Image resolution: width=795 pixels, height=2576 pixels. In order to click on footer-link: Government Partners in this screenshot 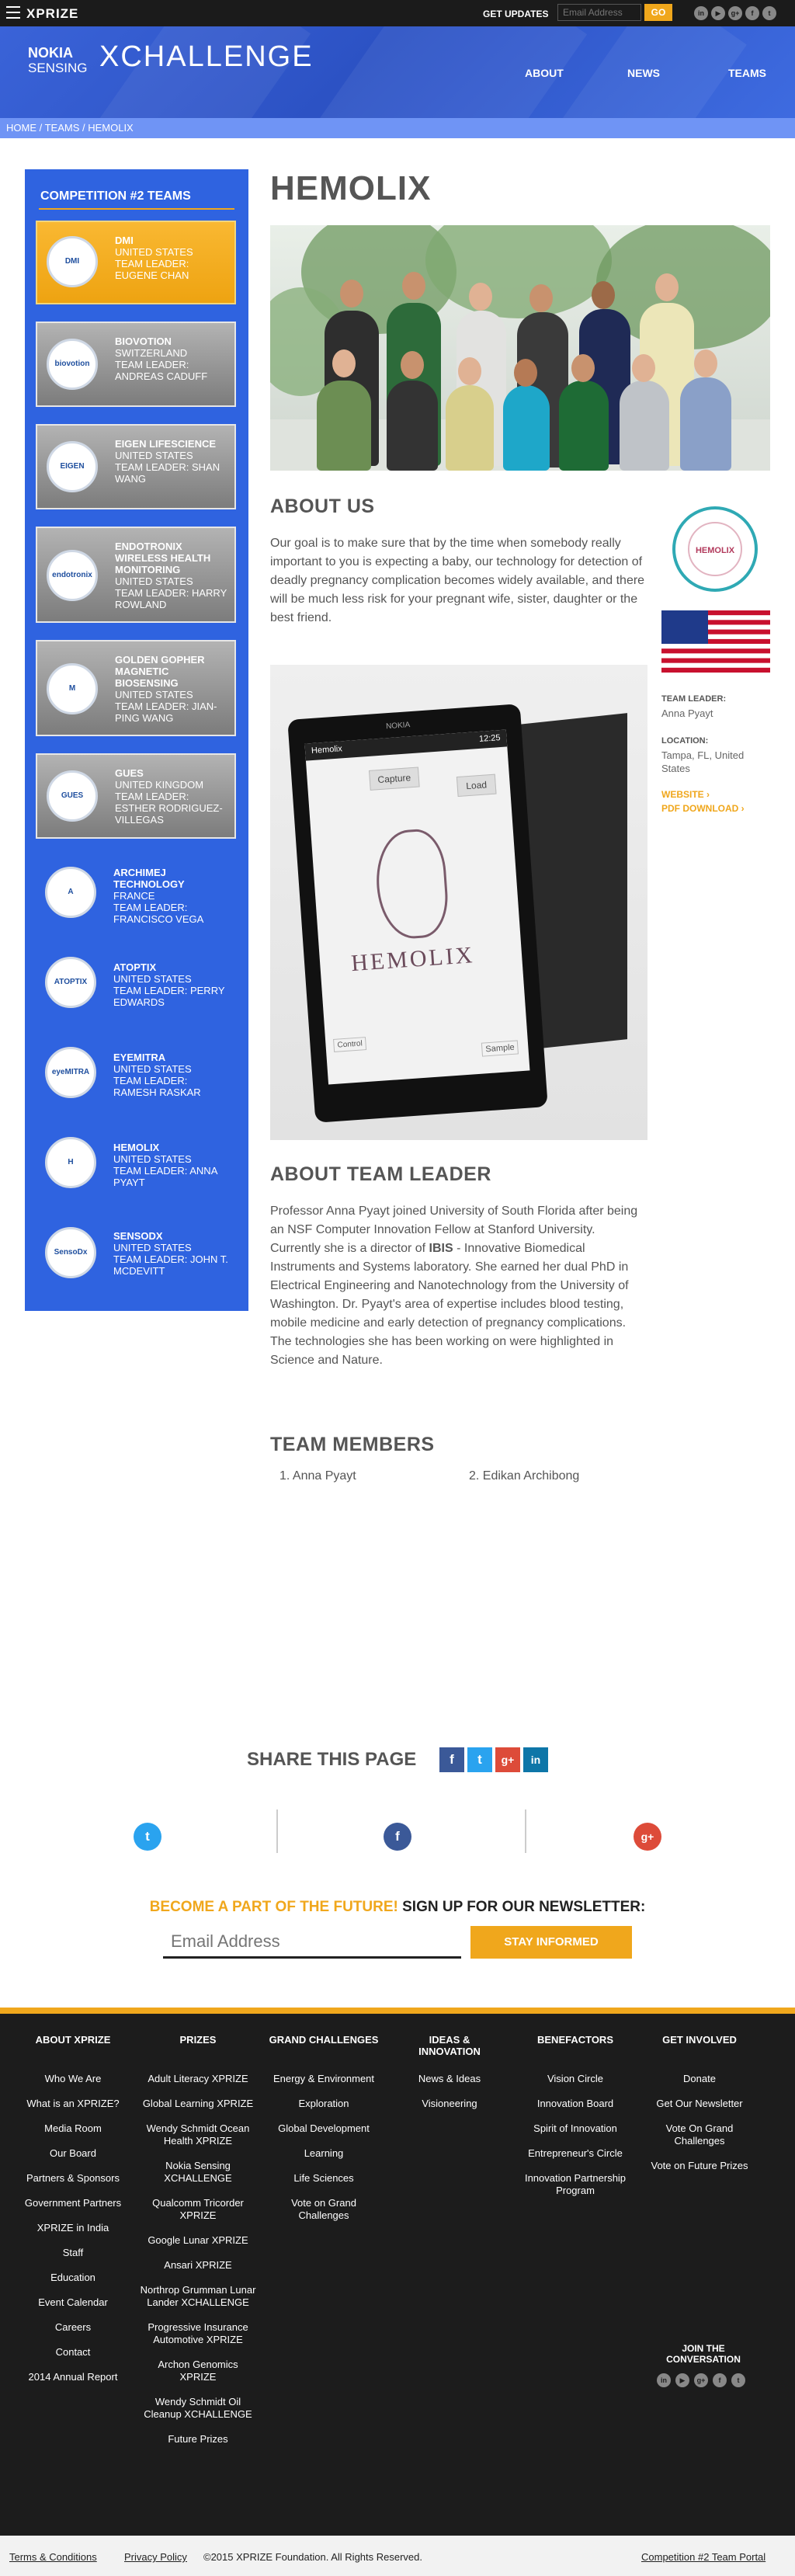, I will do `click(73, 2203)`.